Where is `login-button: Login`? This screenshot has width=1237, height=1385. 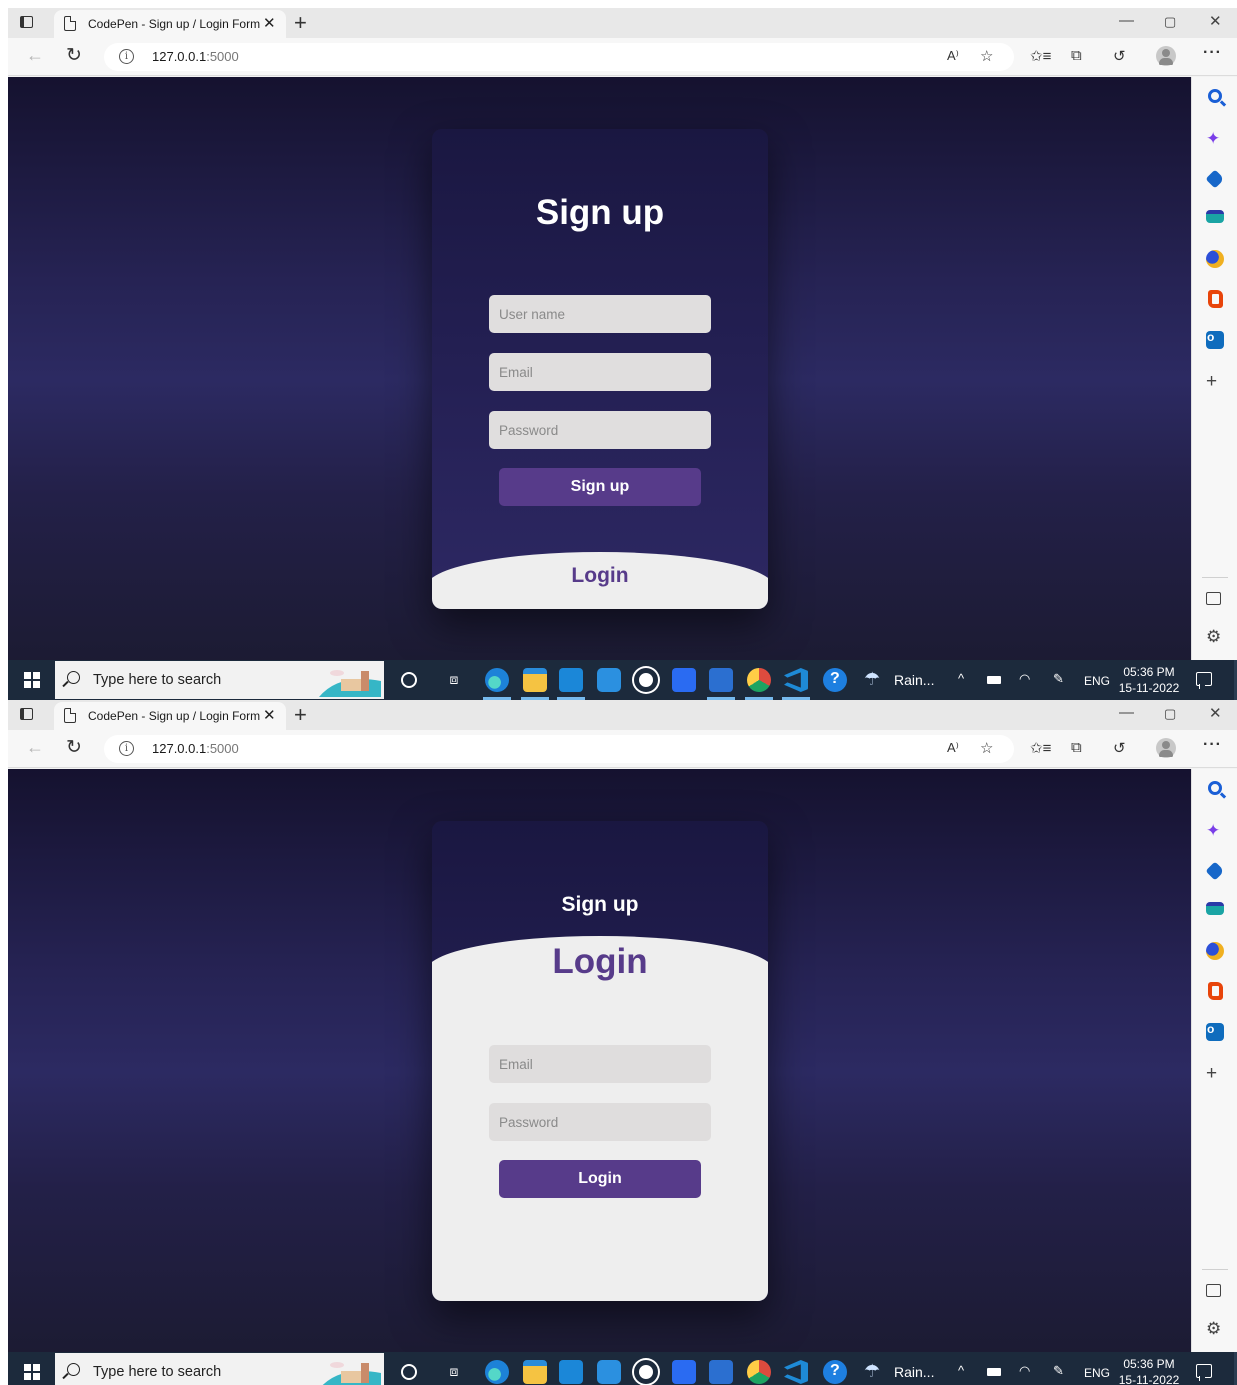
login-button: Login is located at coordinates (600, 1179).